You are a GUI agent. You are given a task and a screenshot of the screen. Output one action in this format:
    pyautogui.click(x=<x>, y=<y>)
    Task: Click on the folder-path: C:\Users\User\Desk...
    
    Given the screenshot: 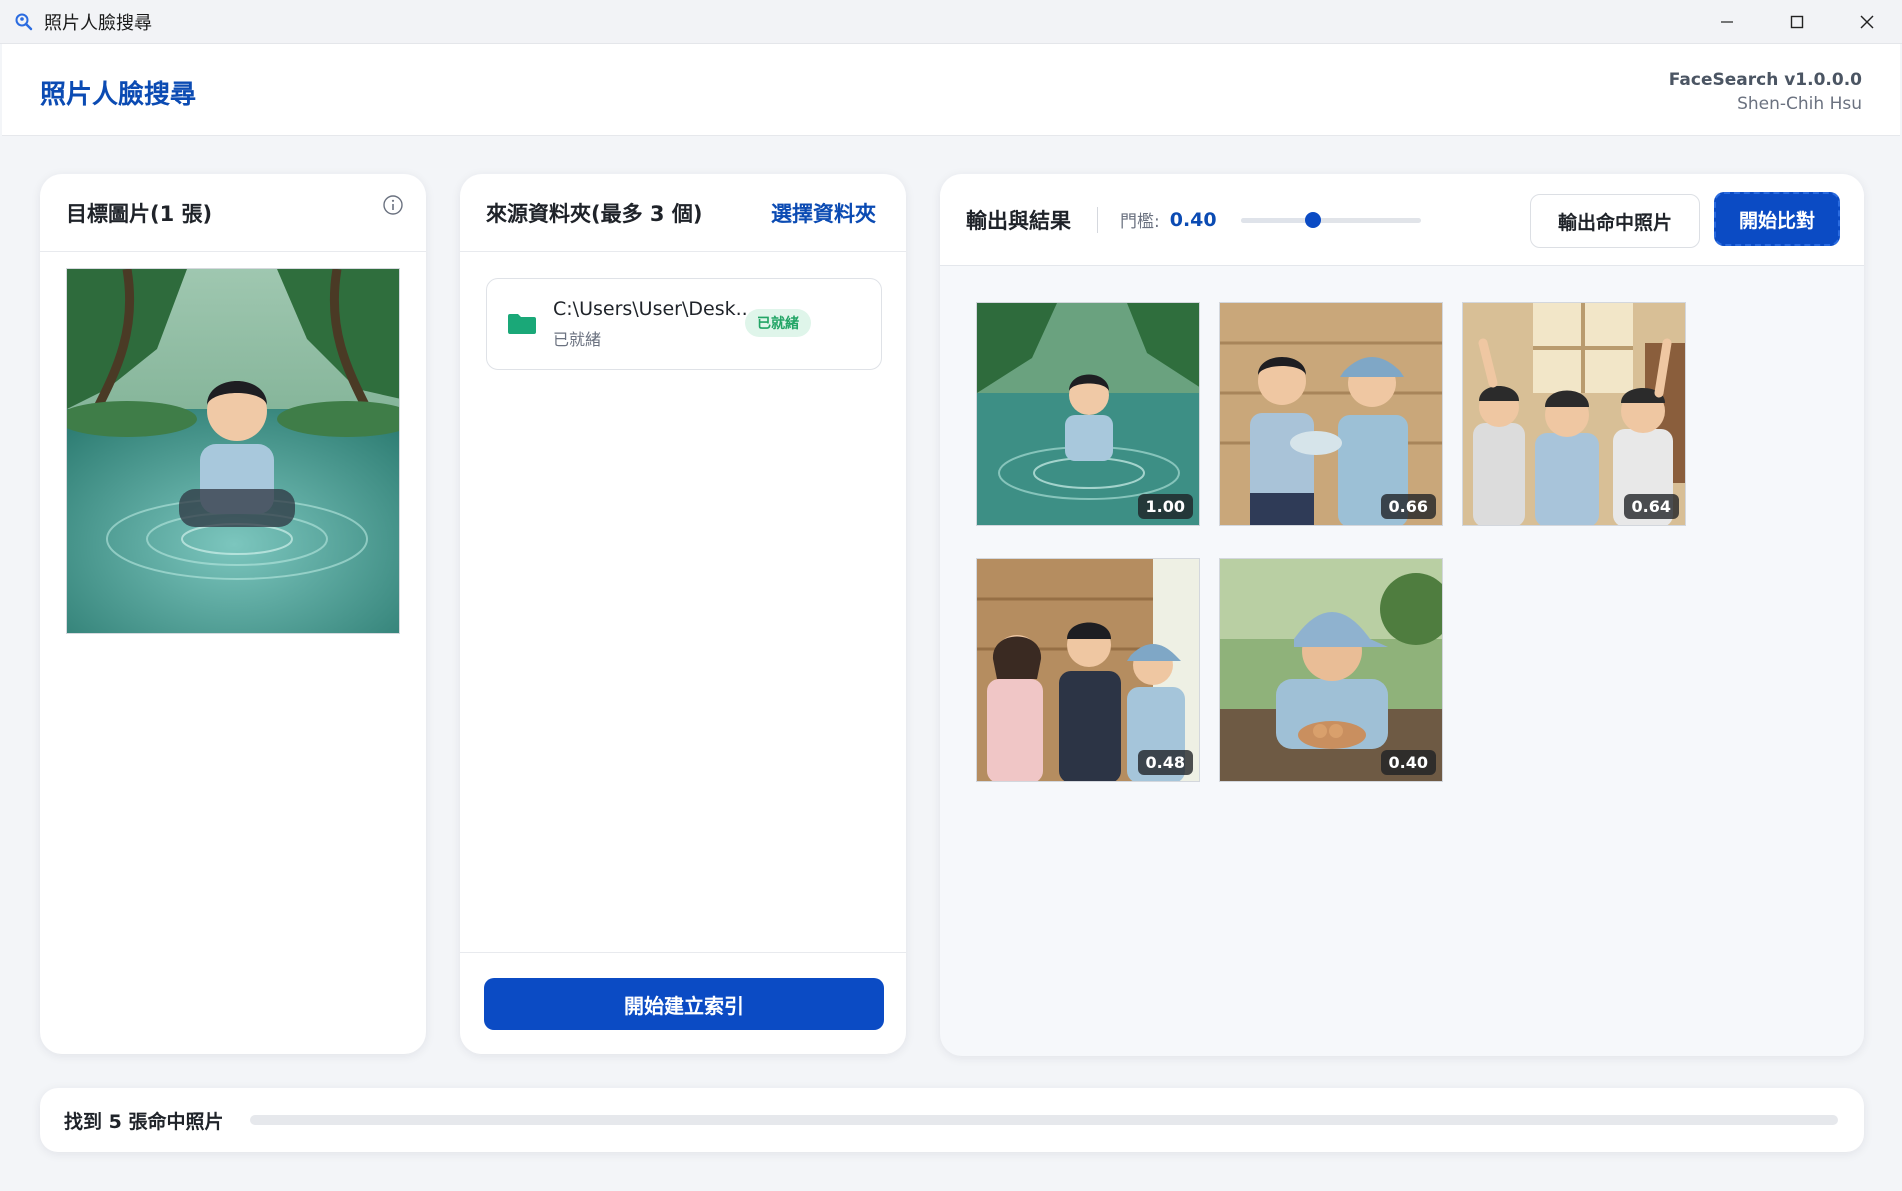 What is the action you would take?
    pyautogui.click(x=653, y=309)
    